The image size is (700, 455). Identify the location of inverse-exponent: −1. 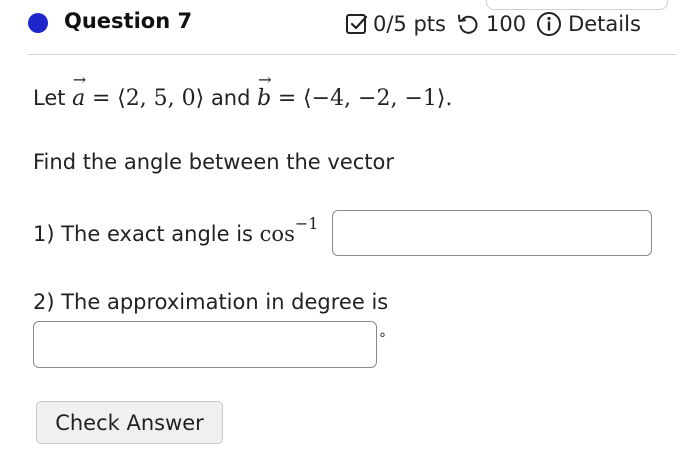
(306, 223).